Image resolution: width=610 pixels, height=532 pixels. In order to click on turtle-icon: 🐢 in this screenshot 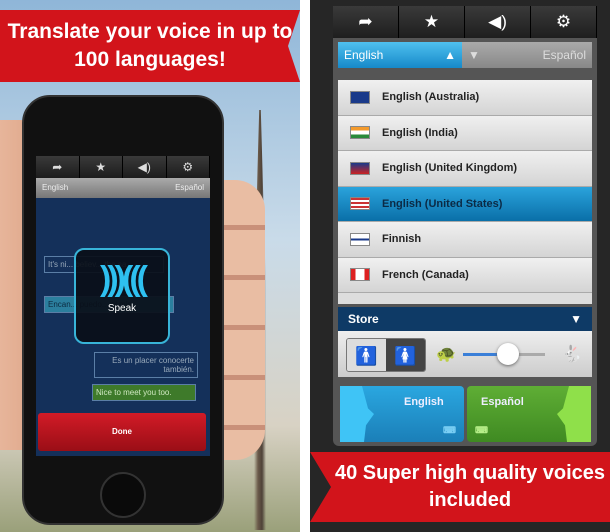, I will do `click(446, 354)`.